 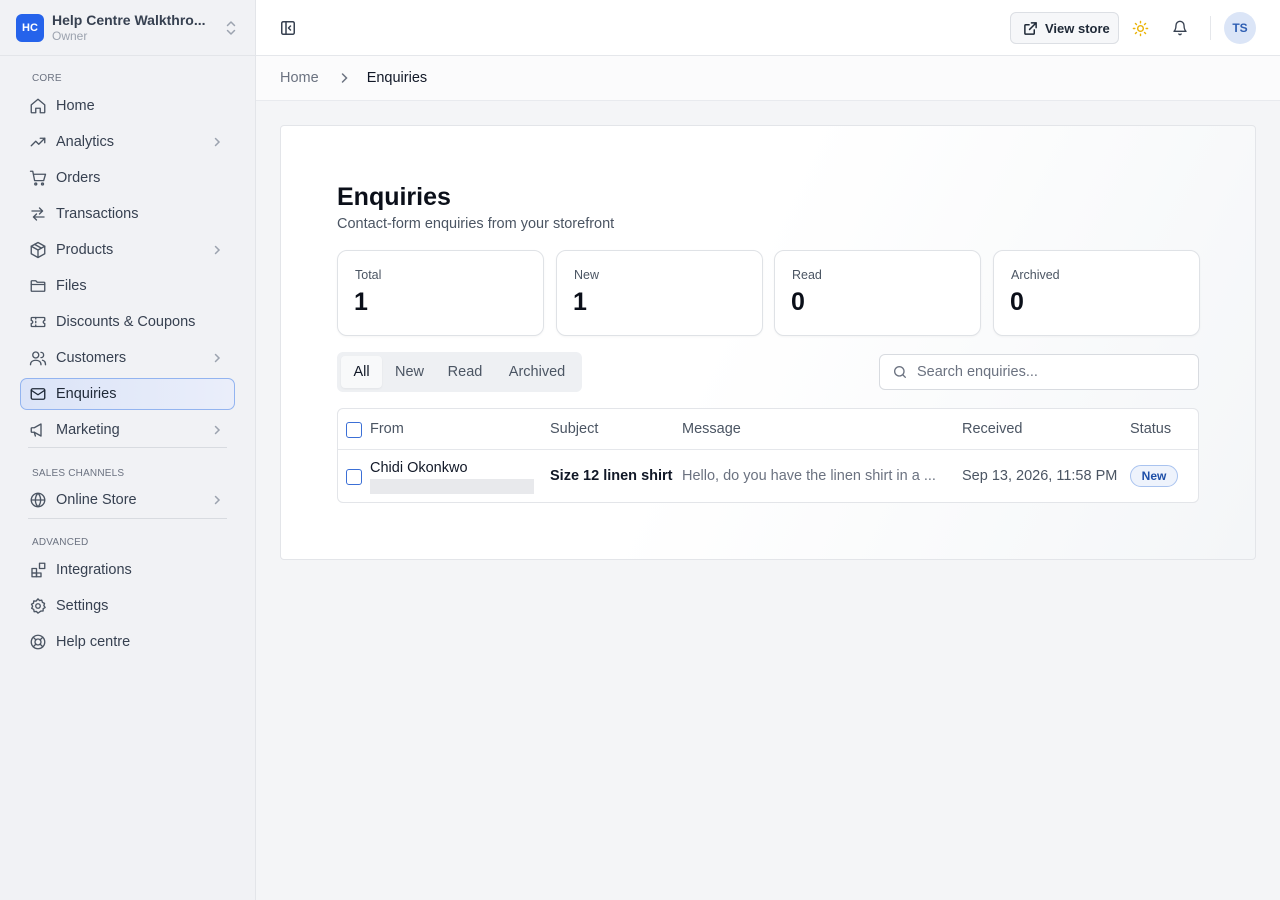 I want to click on sidebar-item-help-centre: Help centre, so click(x=127, y=642).